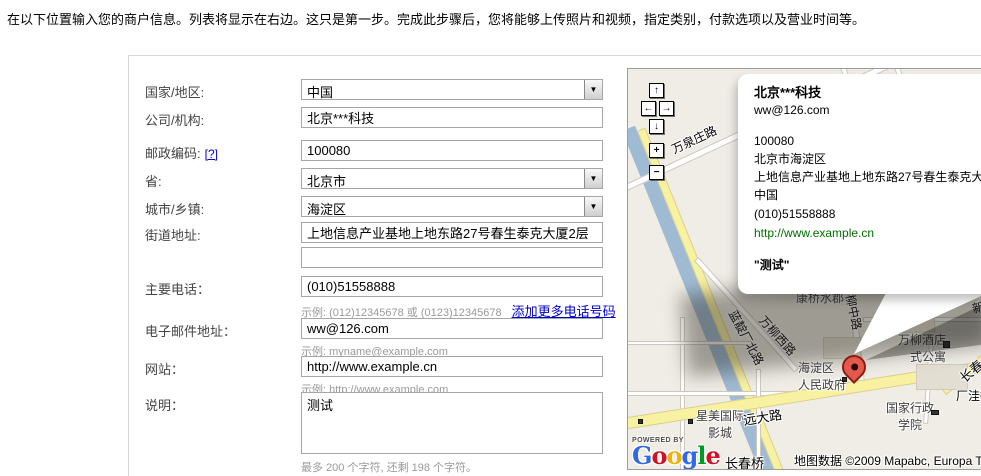 This screenshot has height=476, width=981. Describe the element at coordinates (844, 379) in the screenshot. I see `government-icon` at that location.